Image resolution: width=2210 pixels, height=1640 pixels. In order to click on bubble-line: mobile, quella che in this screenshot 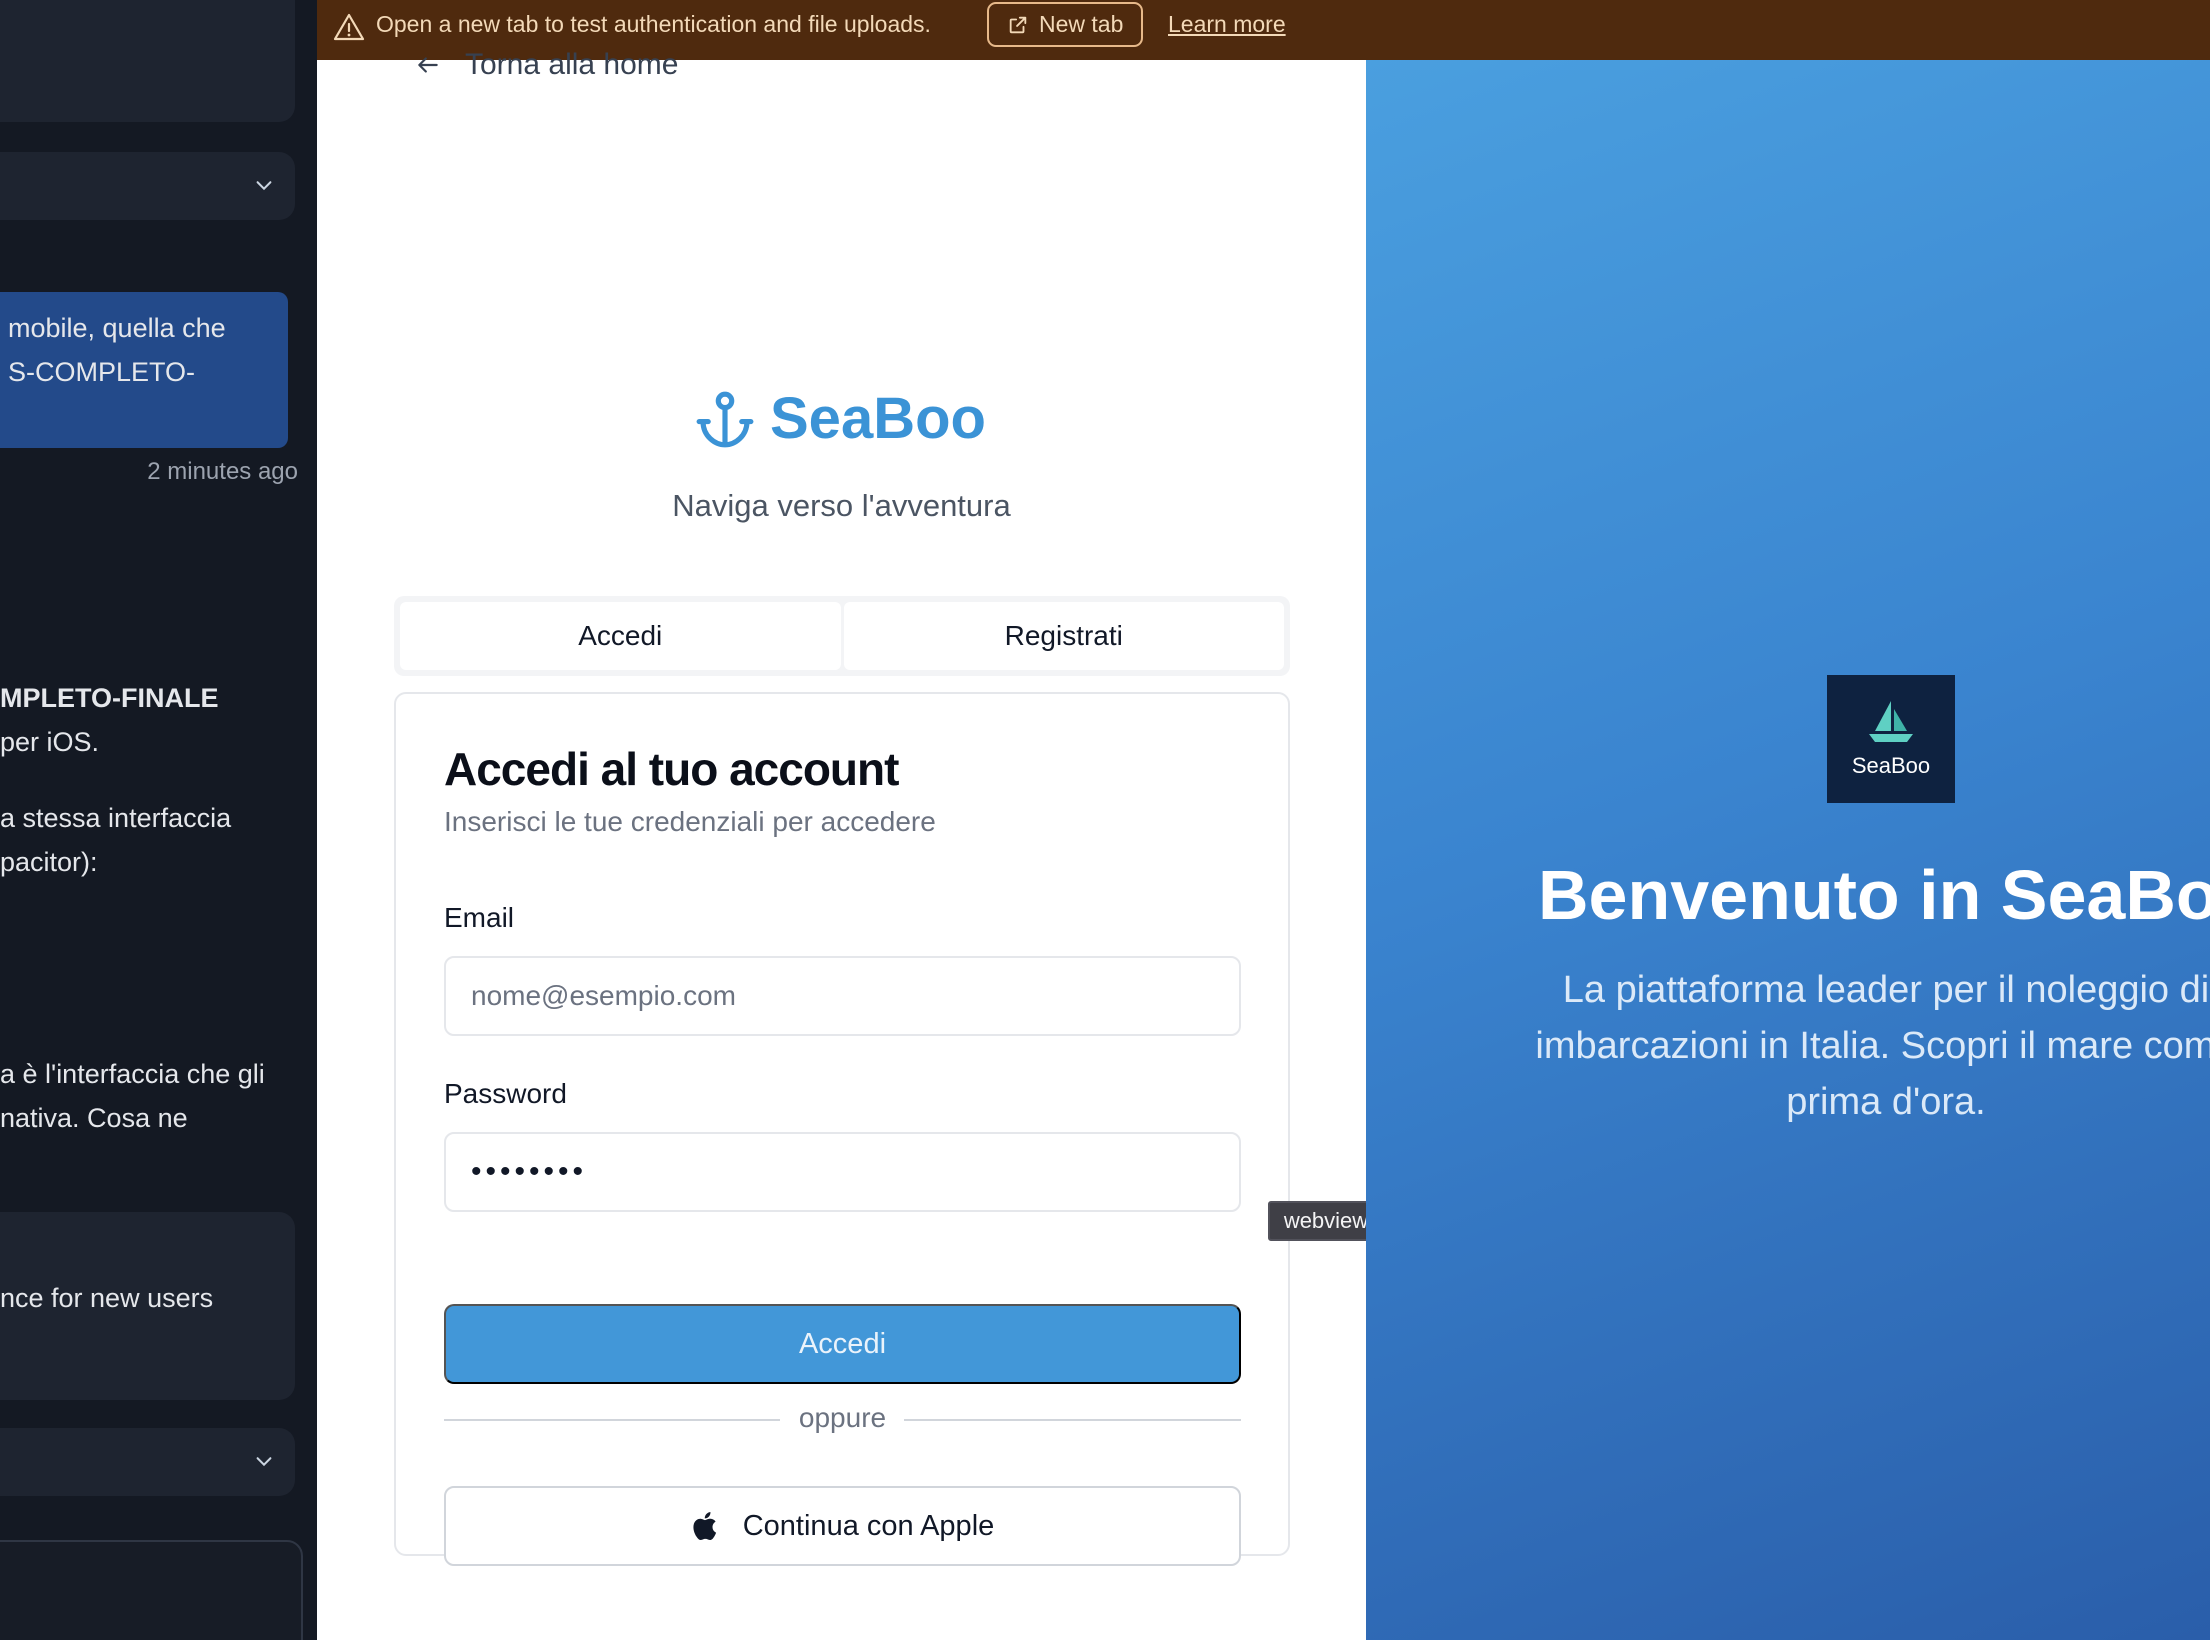, I will do `click(117, 328)`.